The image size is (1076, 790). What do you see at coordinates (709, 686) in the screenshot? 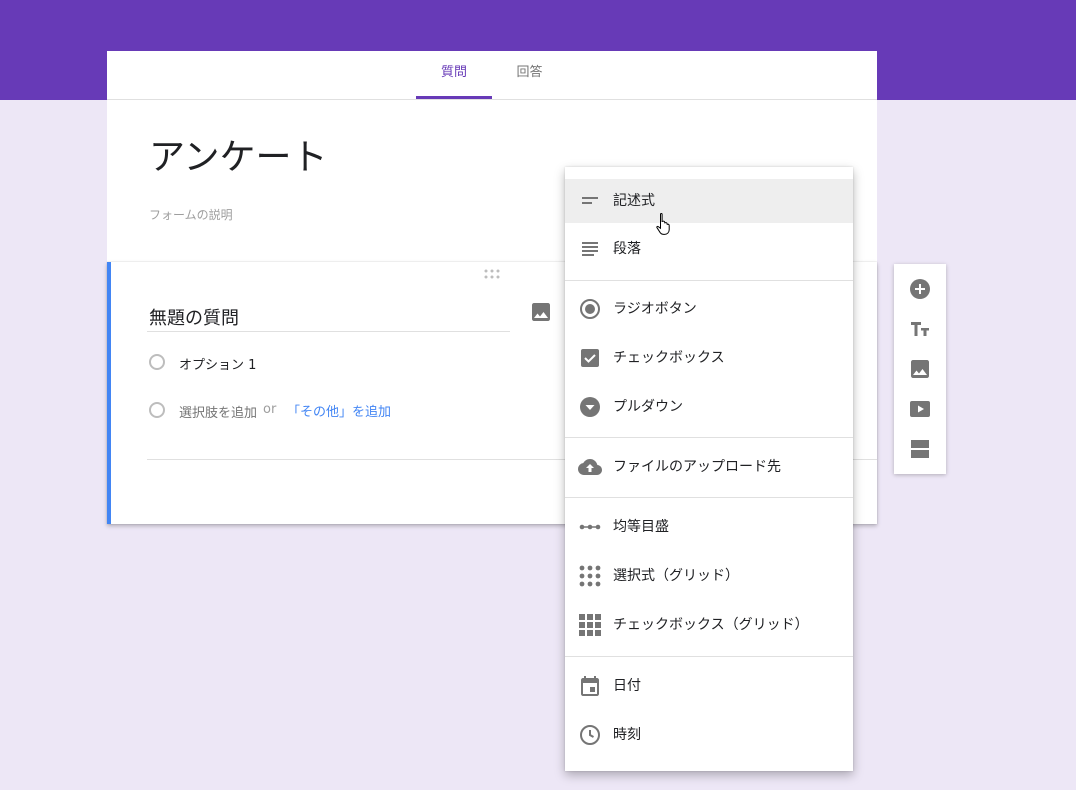
I see `menu-item-date: 日付` at bounding box center [709, 686].